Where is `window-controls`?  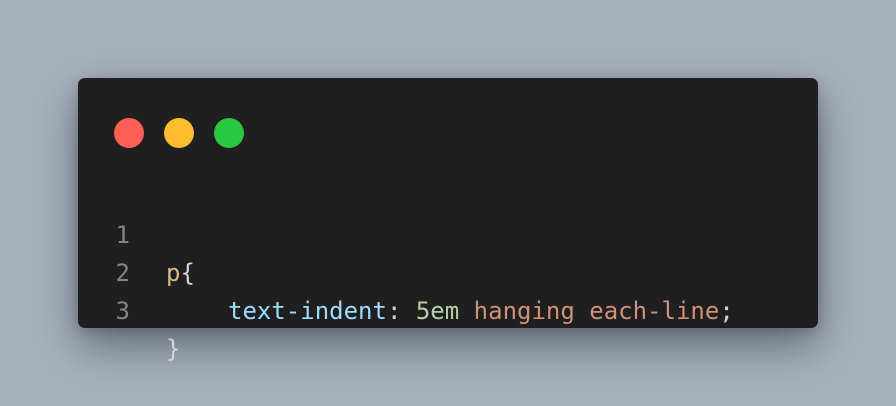 window-controls is located at coordinates (179, 133).